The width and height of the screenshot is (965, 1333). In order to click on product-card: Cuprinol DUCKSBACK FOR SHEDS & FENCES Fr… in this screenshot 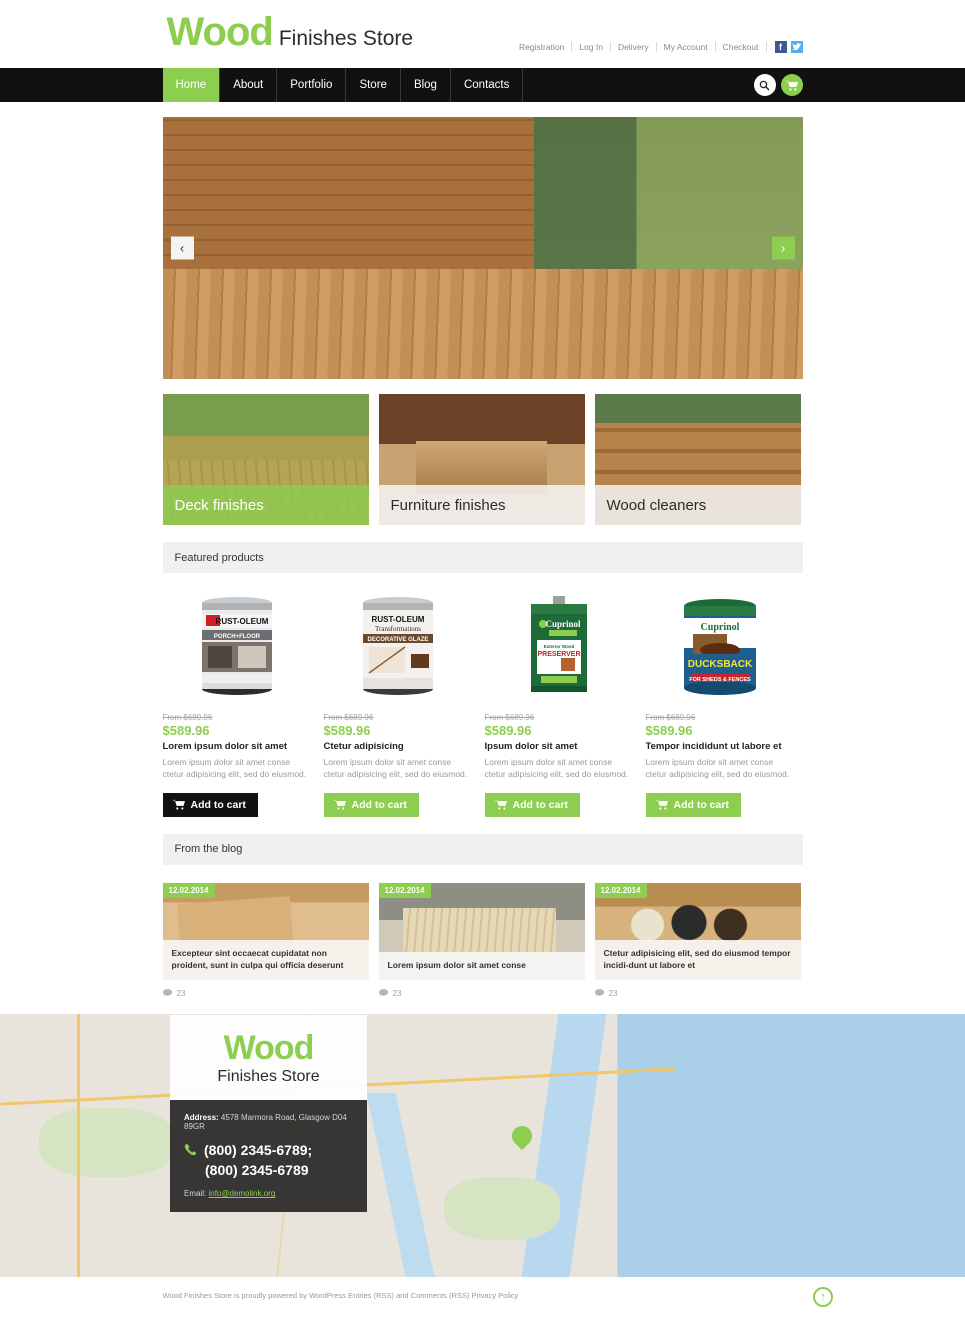, I will do `click(719, 704)`.